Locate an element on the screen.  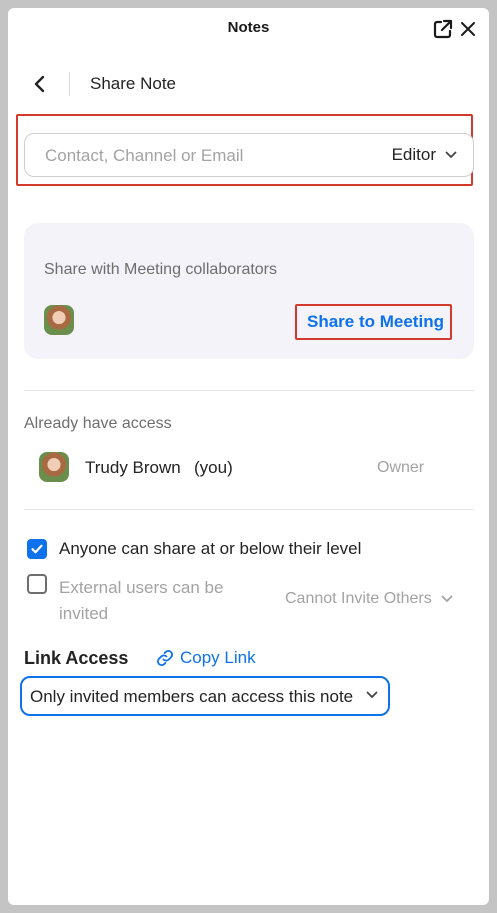
share-level-label: Anyone can share at or below their level is located at coordinates (210, 548).